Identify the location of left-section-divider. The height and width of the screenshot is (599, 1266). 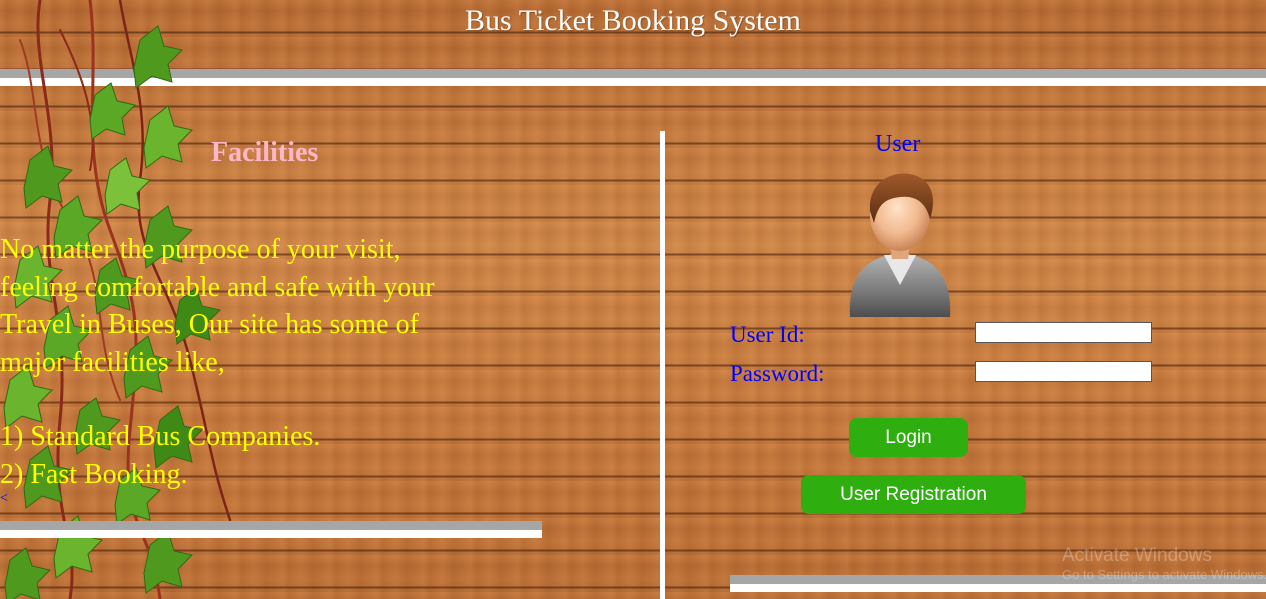
(271, 529).